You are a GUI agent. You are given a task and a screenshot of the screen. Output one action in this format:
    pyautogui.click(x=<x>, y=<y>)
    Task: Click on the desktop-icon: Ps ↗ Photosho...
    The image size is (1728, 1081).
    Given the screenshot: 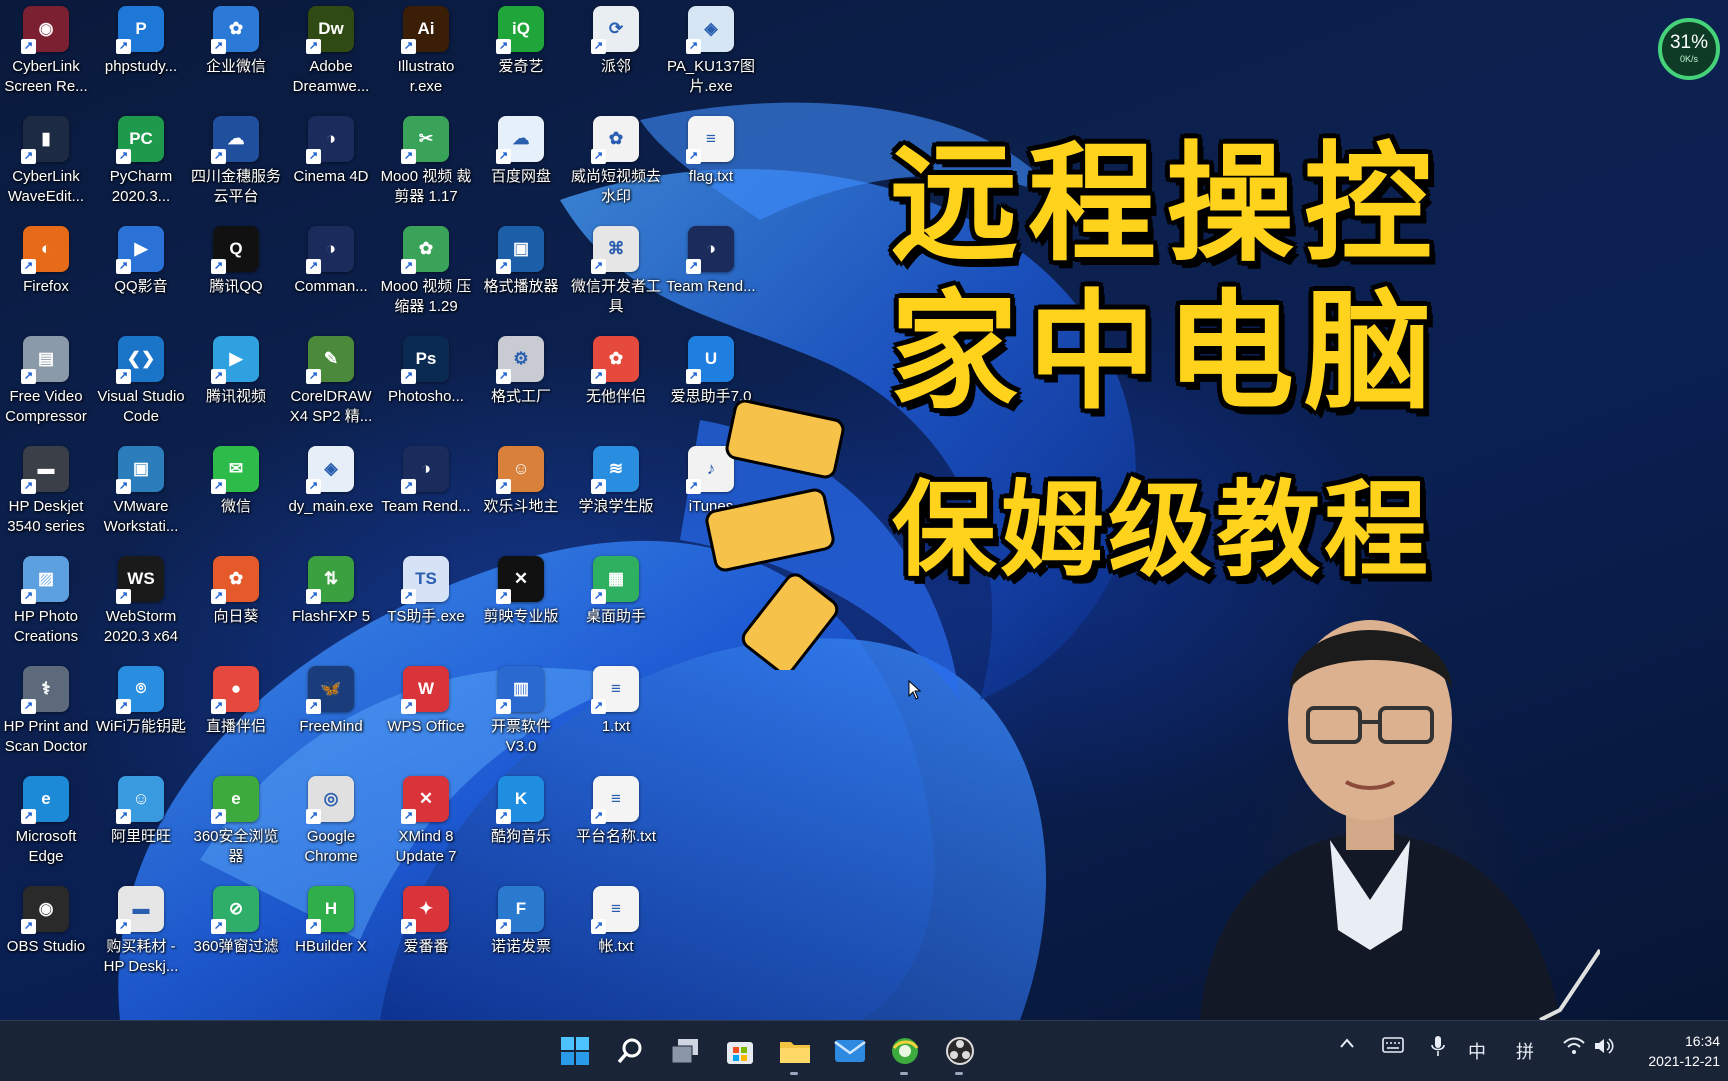 What is the action you would take?
    pyautogui.click(x=426, y=371)
    